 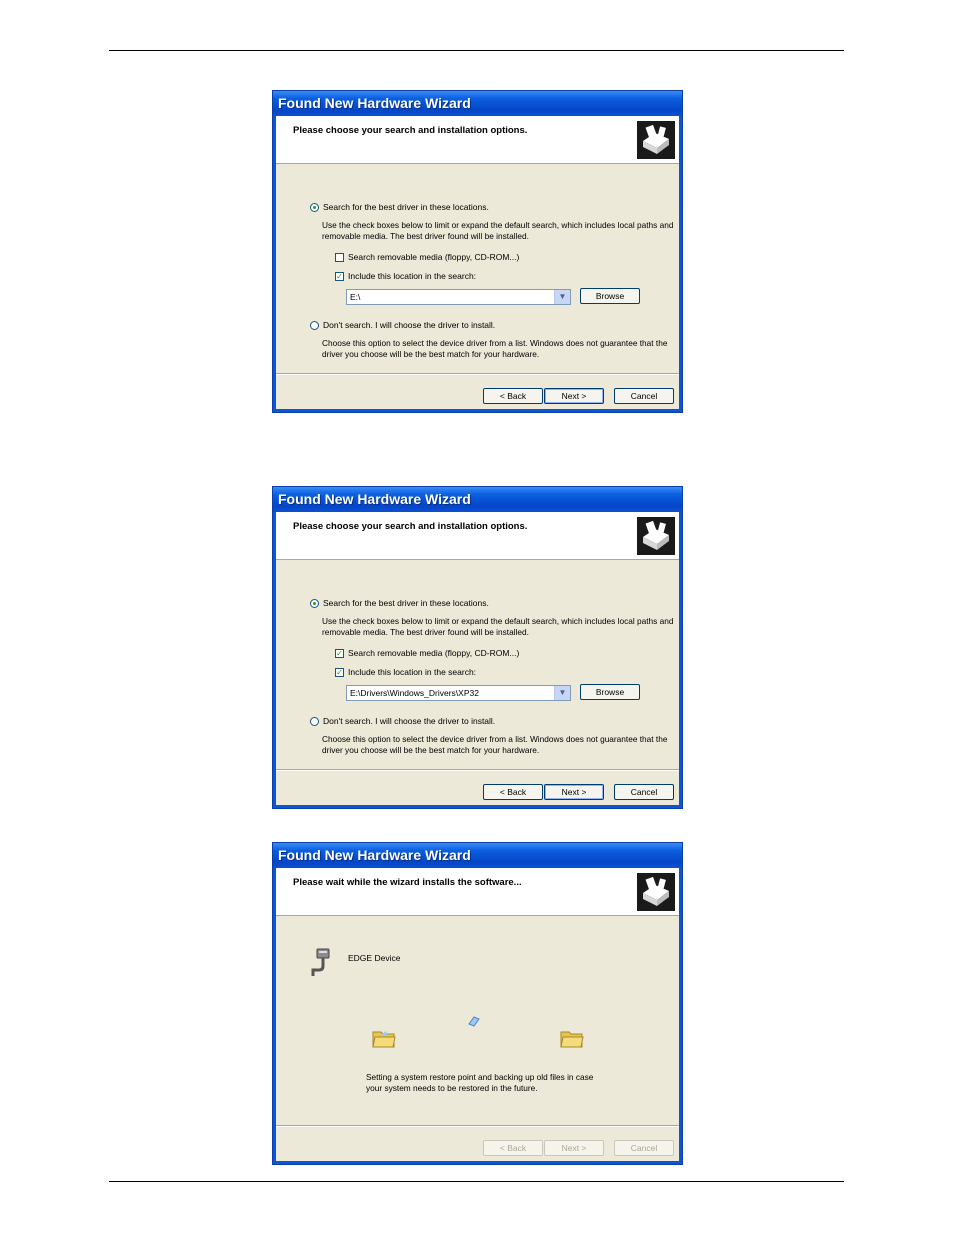 What do you see at coordinates (476, 50) in the screenshot?
I see `top-rule` at bounding box center [476, 50].